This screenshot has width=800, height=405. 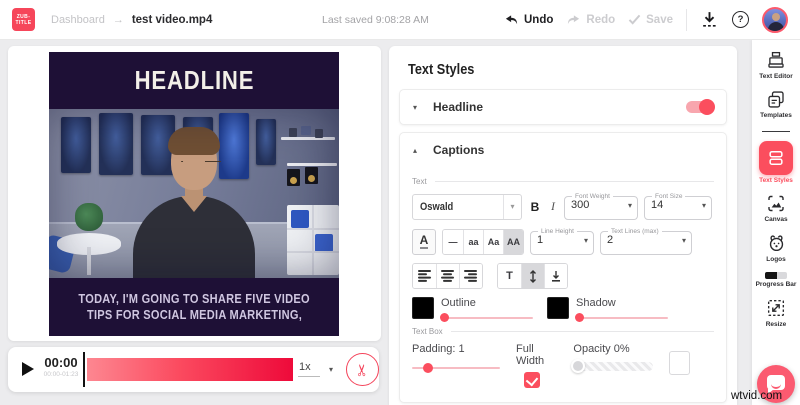 What do you see at coordinates (553, 206) in the screenshot?
I see `italic-button: I` at bounding box center [553, 206].